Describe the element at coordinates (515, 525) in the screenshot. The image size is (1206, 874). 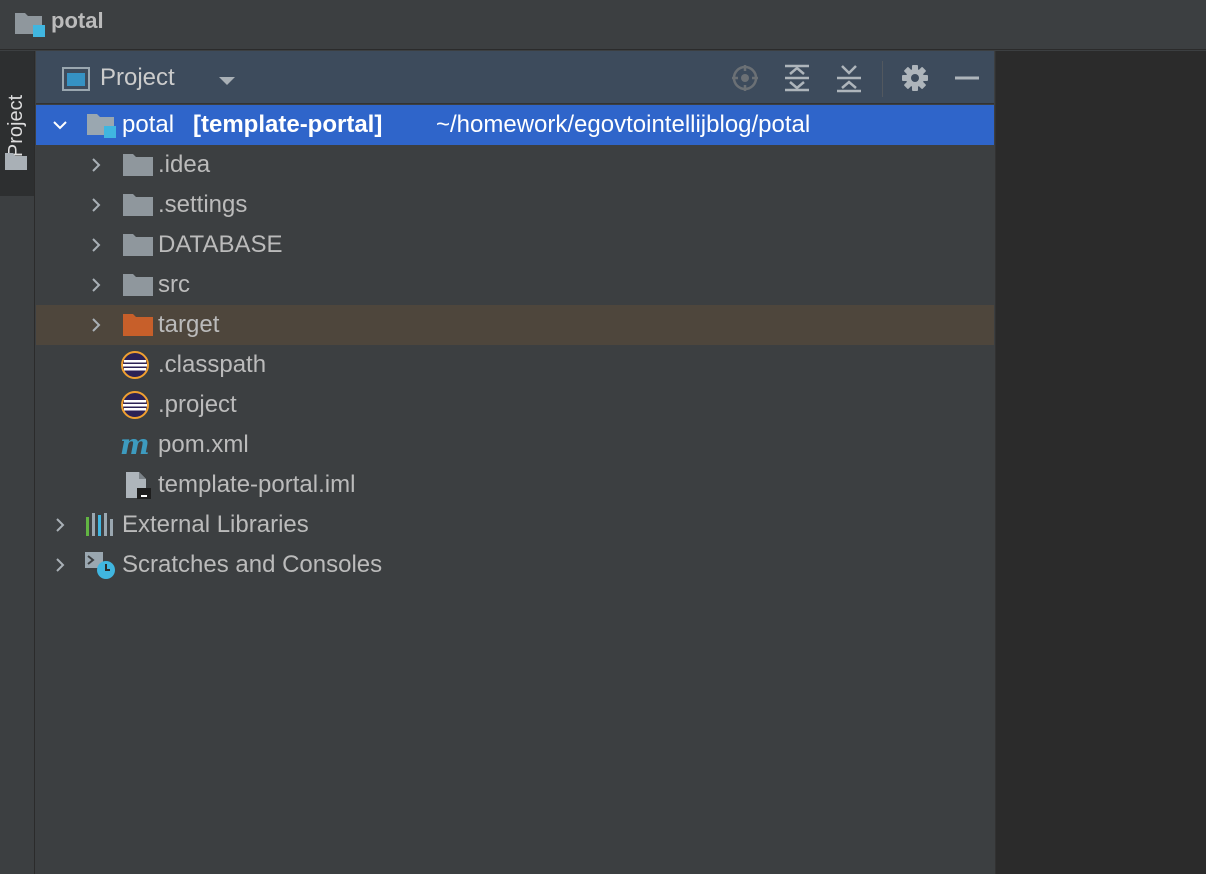
I see `tree-external-libraries: External Libraries` at that location.